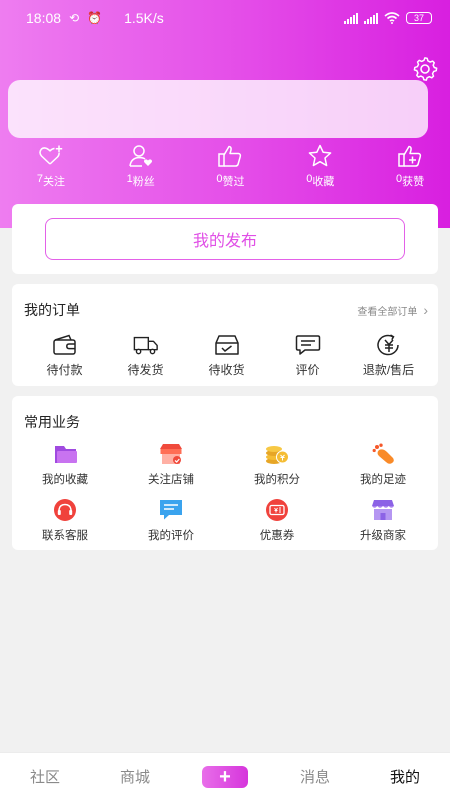 Image resolution: width=450 pixels, height=800 pixels. I want to click on service-label: 升级商家, so click(383, 536).